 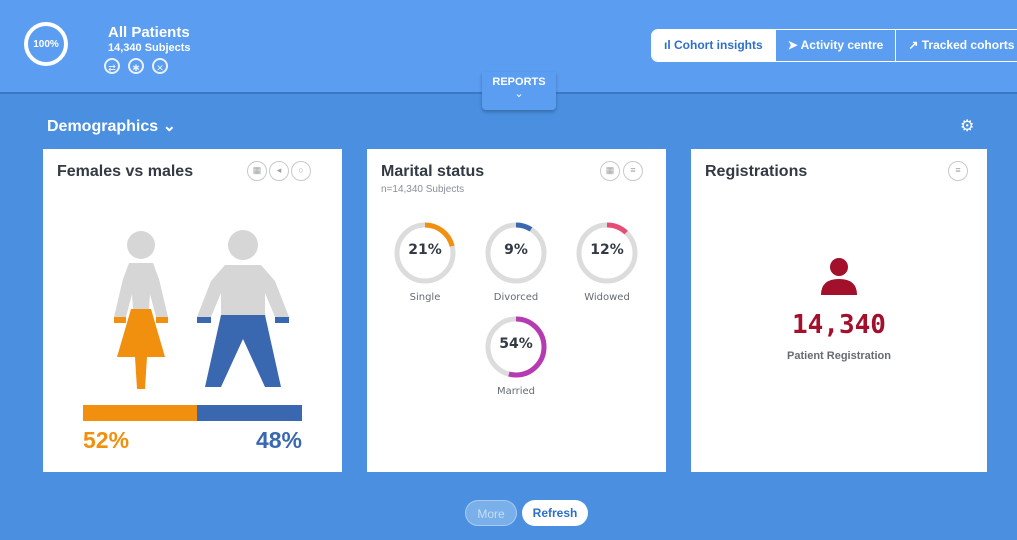 What do you see at coordinates (516, 356) in the screenshot?
I see `donut-married: 54% Married` at bounding box center [516, 356].